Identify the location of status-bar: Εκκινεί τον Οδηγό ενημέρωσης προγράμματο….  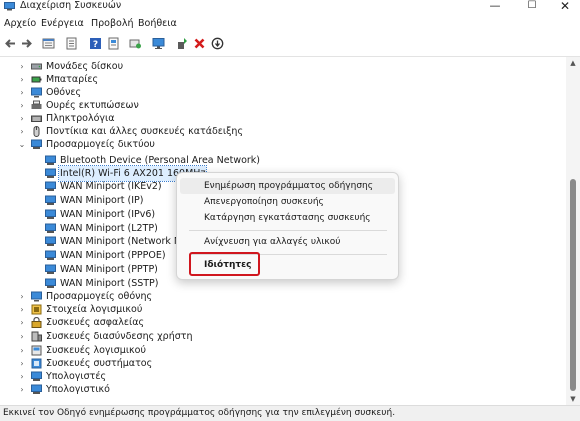
(290, 413).